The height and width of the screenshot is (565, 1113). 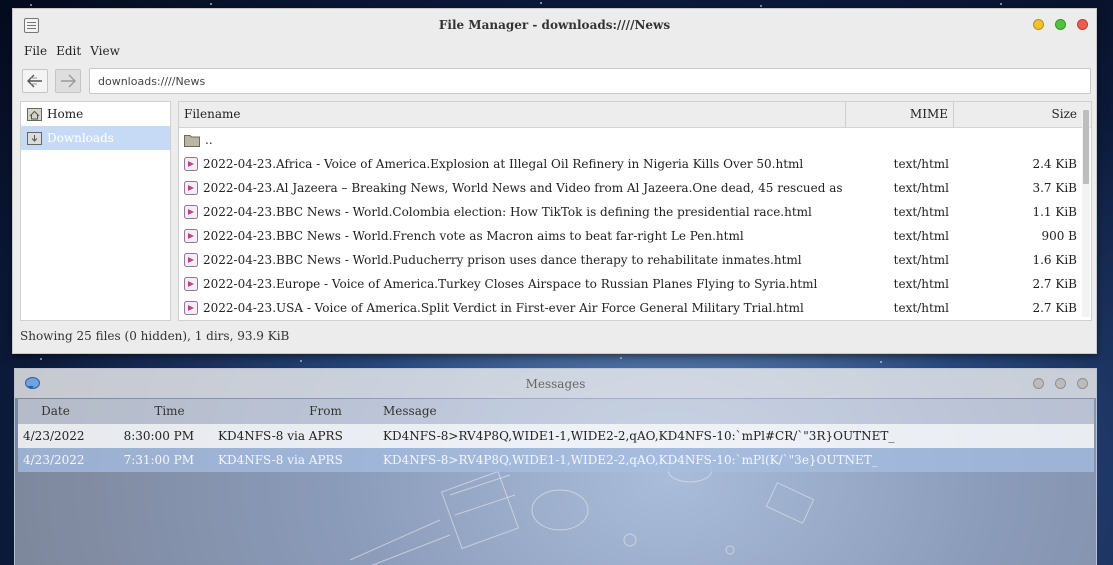 I want to click on messages-title: Messages, so click(x=555, y=384).